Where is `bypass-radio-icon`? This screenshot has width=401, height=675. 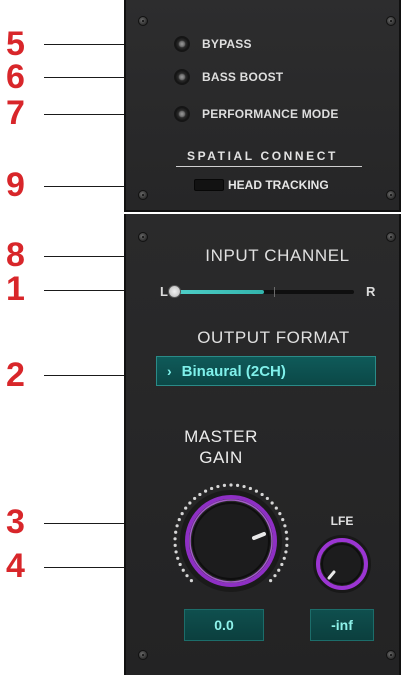
bypass-radio-icon is located at coordinates (182, 44).